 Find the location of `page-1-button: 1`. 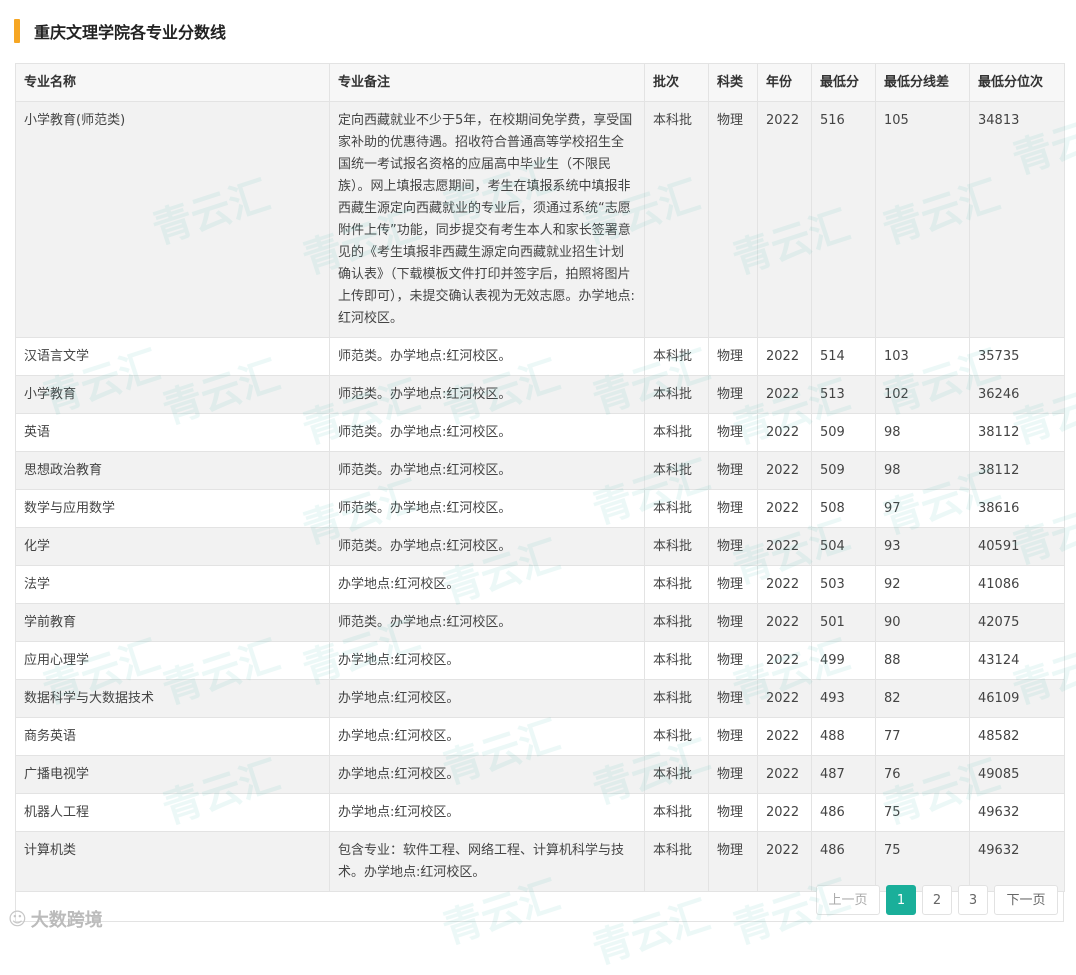

page-1-button: 1 is located at coordinates (901, 900).